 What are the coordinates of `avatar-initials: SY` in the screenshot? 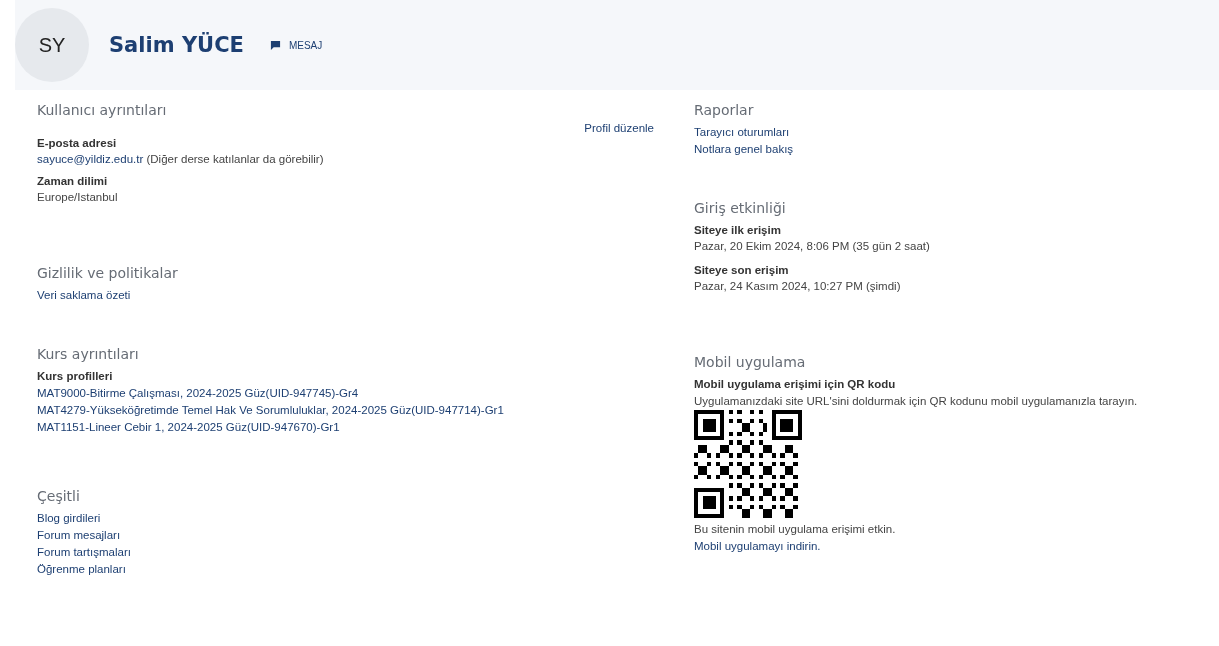 It's located at (52, 45).